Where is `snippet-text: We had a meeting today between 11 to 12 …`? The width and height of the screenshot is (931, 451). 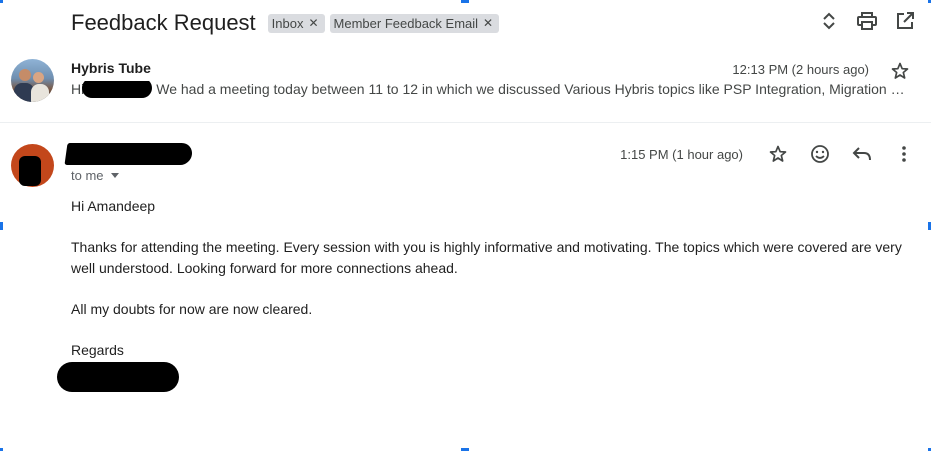 snippet-text: We had a meeting today between 11 to 12 … is located at coordinates (532, 89).